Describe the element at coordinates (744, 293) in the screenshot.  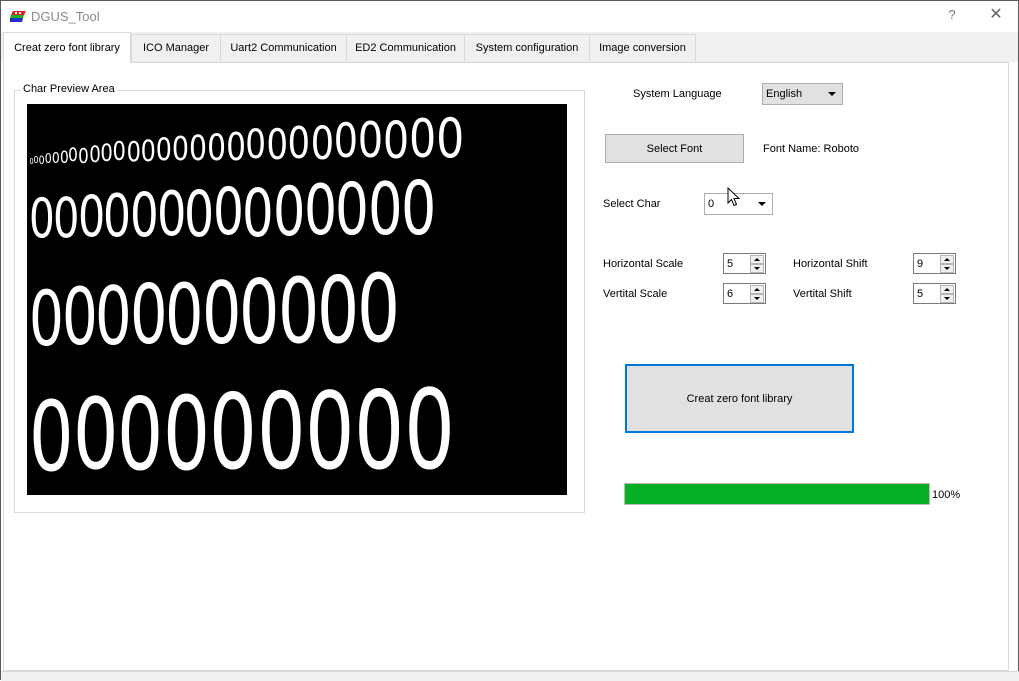
I see `vertical-scale-spinbox: 6` at that location.